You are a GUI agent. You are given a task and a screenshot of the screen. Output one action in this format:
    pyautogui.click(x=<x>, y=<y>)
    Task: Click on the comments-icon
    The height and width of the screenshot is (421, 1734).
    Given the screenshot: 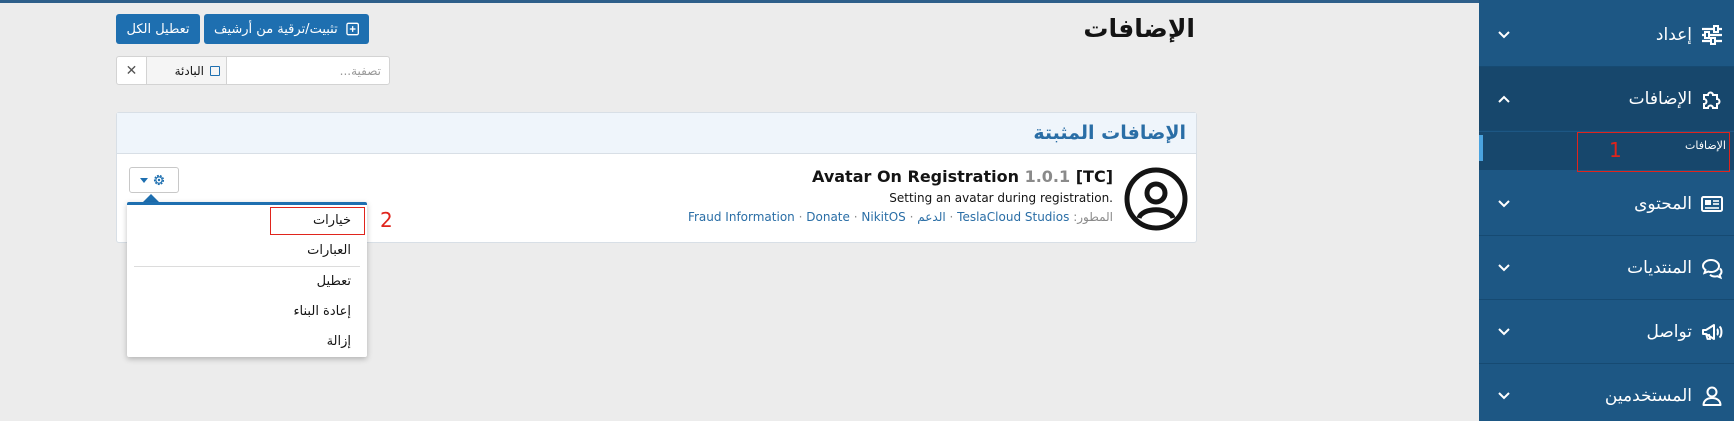 What is the action you would take?
    pyautogui.click(x=1712, y=268)
    